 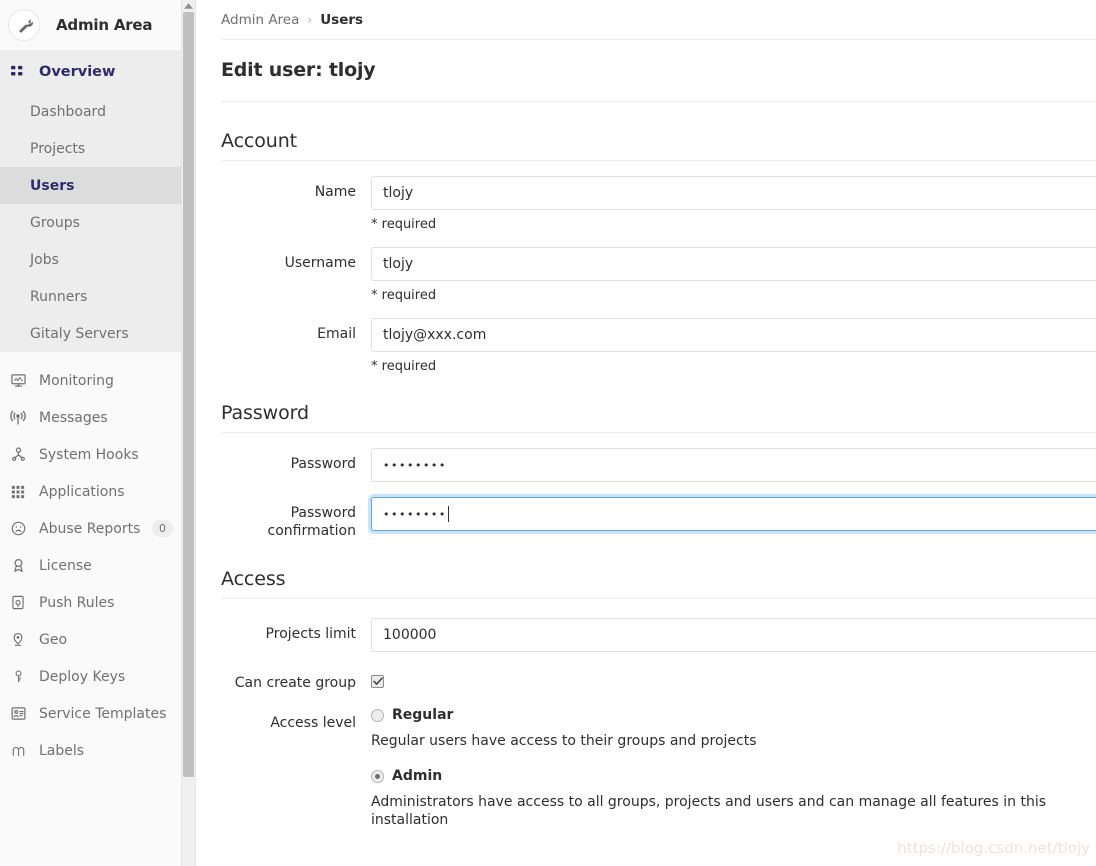 I want to click on monitor-icon, so click(x=18, y=381).